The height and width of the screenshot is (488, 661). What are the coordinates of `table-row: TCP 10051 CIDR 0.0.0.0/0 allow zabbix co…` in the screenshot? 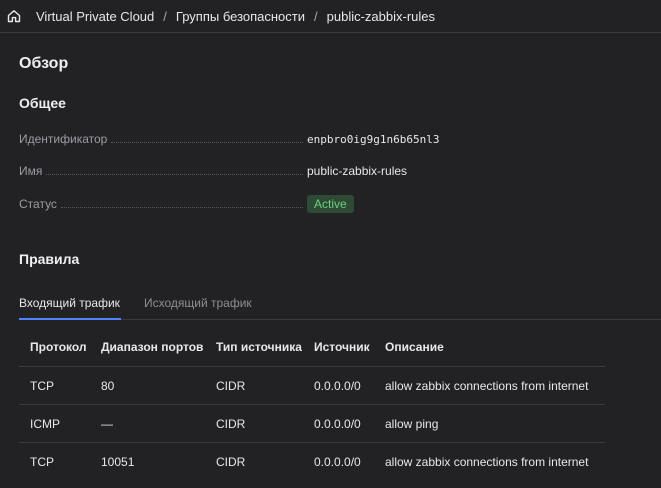 It's located at (312, 461).